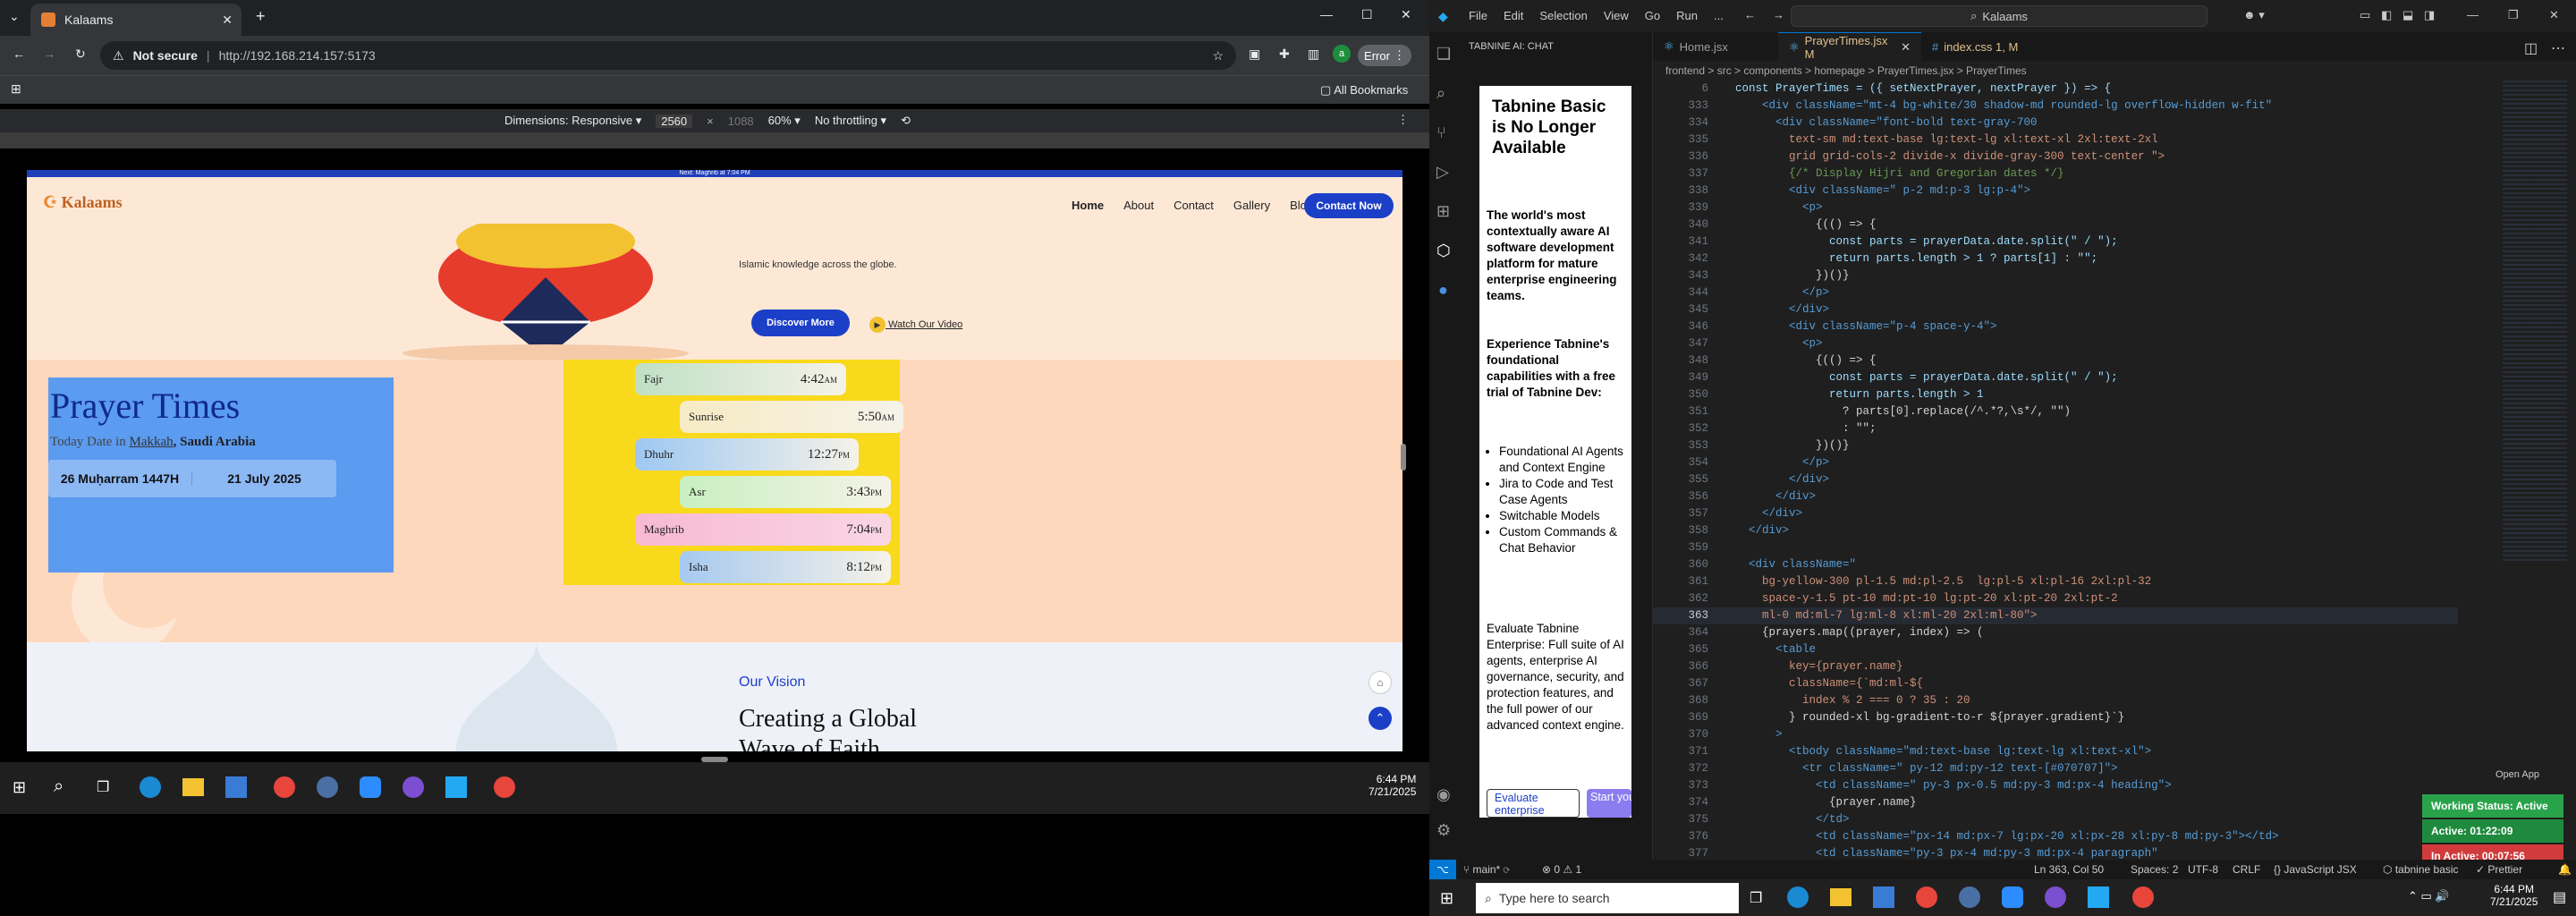  Describe the element at coordinates (1367, 14) in the screenshot. I see `maximize-icon: ☐` at that location.